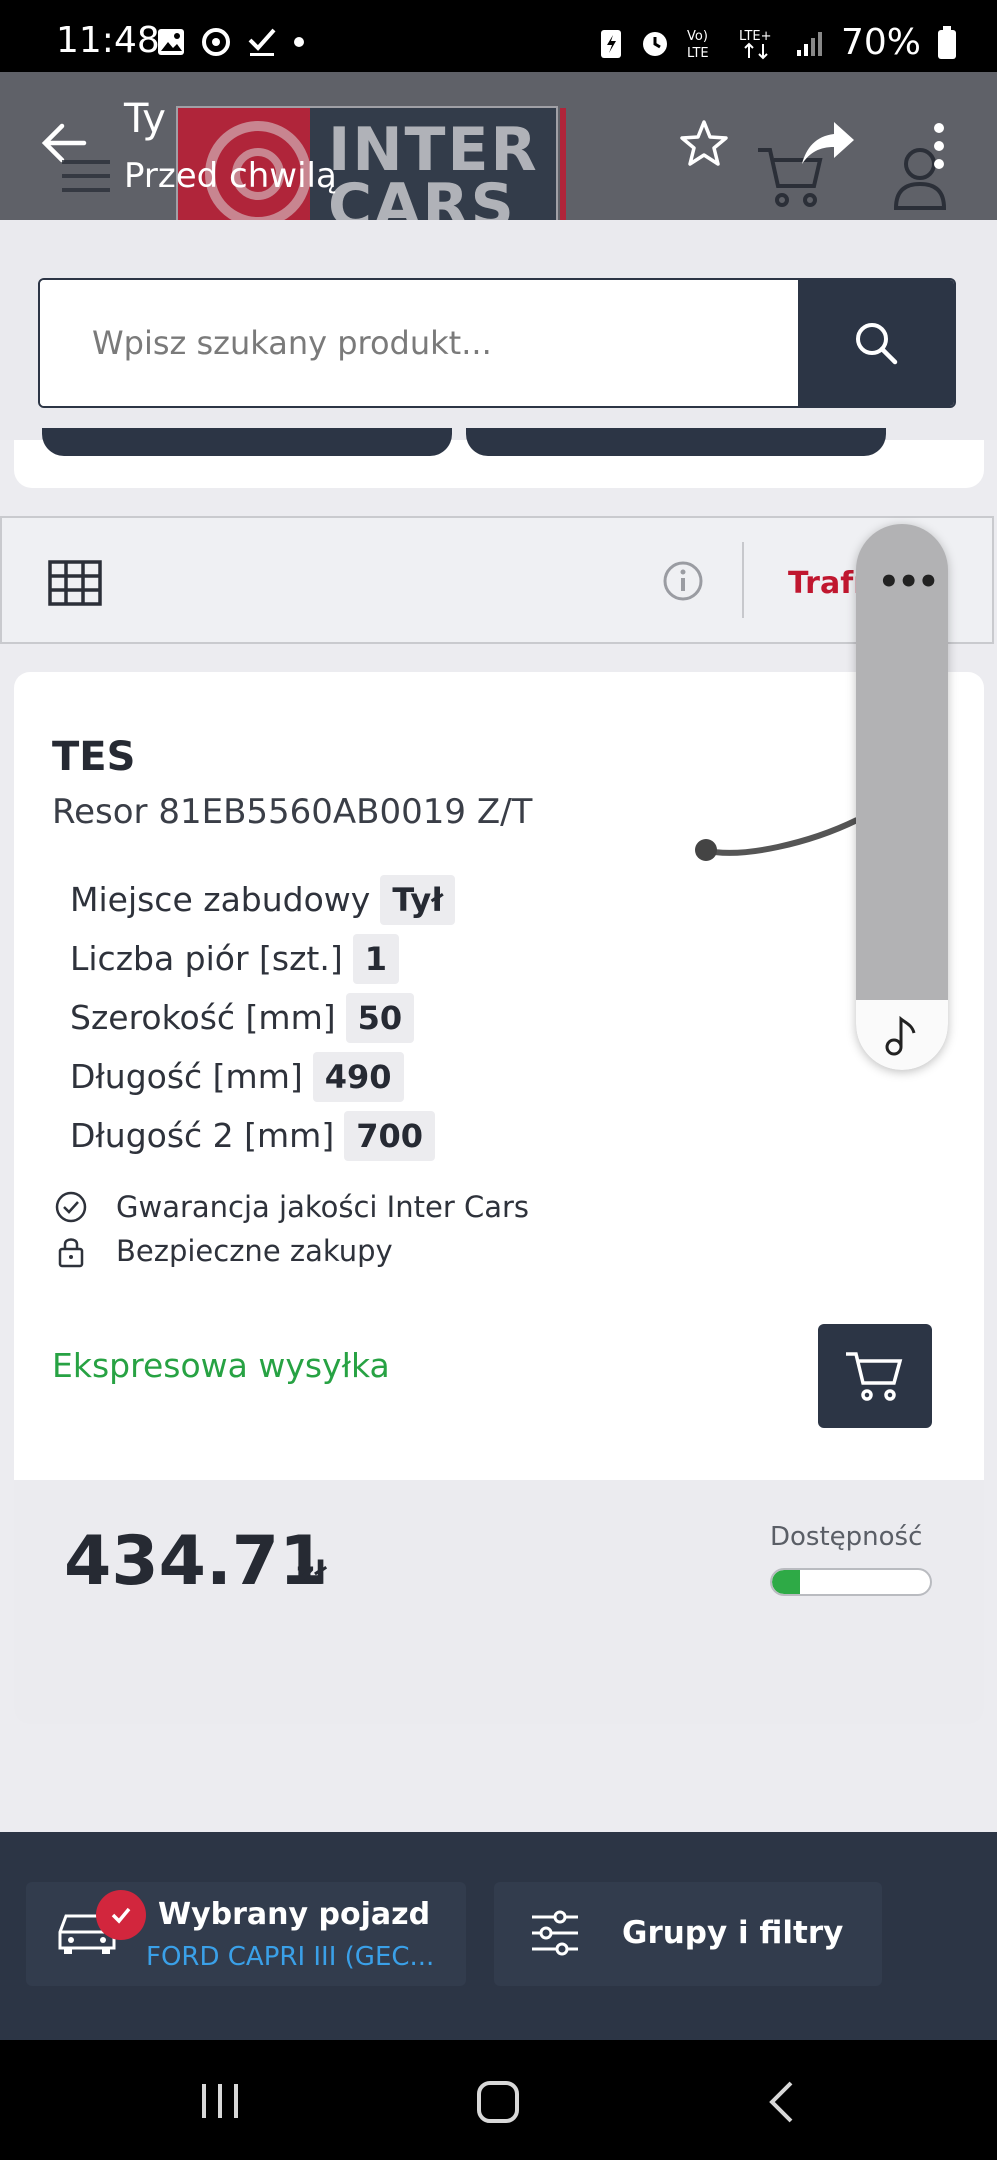 This screenshot has width=997, height=2160. What do you see at coordinates (498, 36) in the screenshot?
I see `status-bar: 11:48 Vo) LTE LTE+ 70%` at bounding box center [498, 36].